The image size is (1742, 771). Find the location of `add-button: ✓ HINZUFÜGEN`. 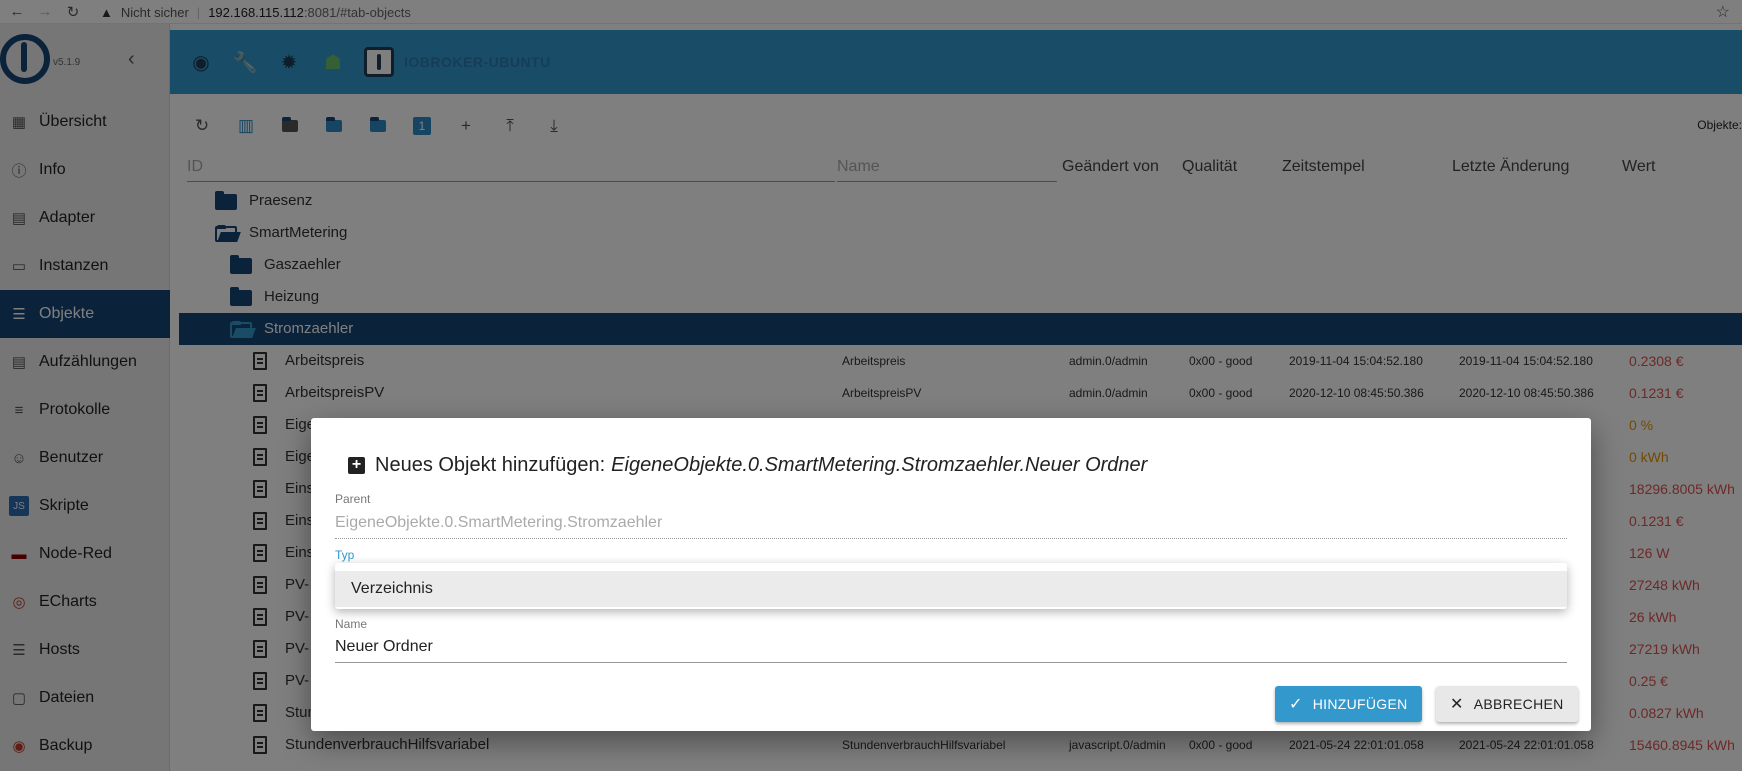

add-button: ✓ HINZUFÜGEN is located at coordinates (1348, 704).